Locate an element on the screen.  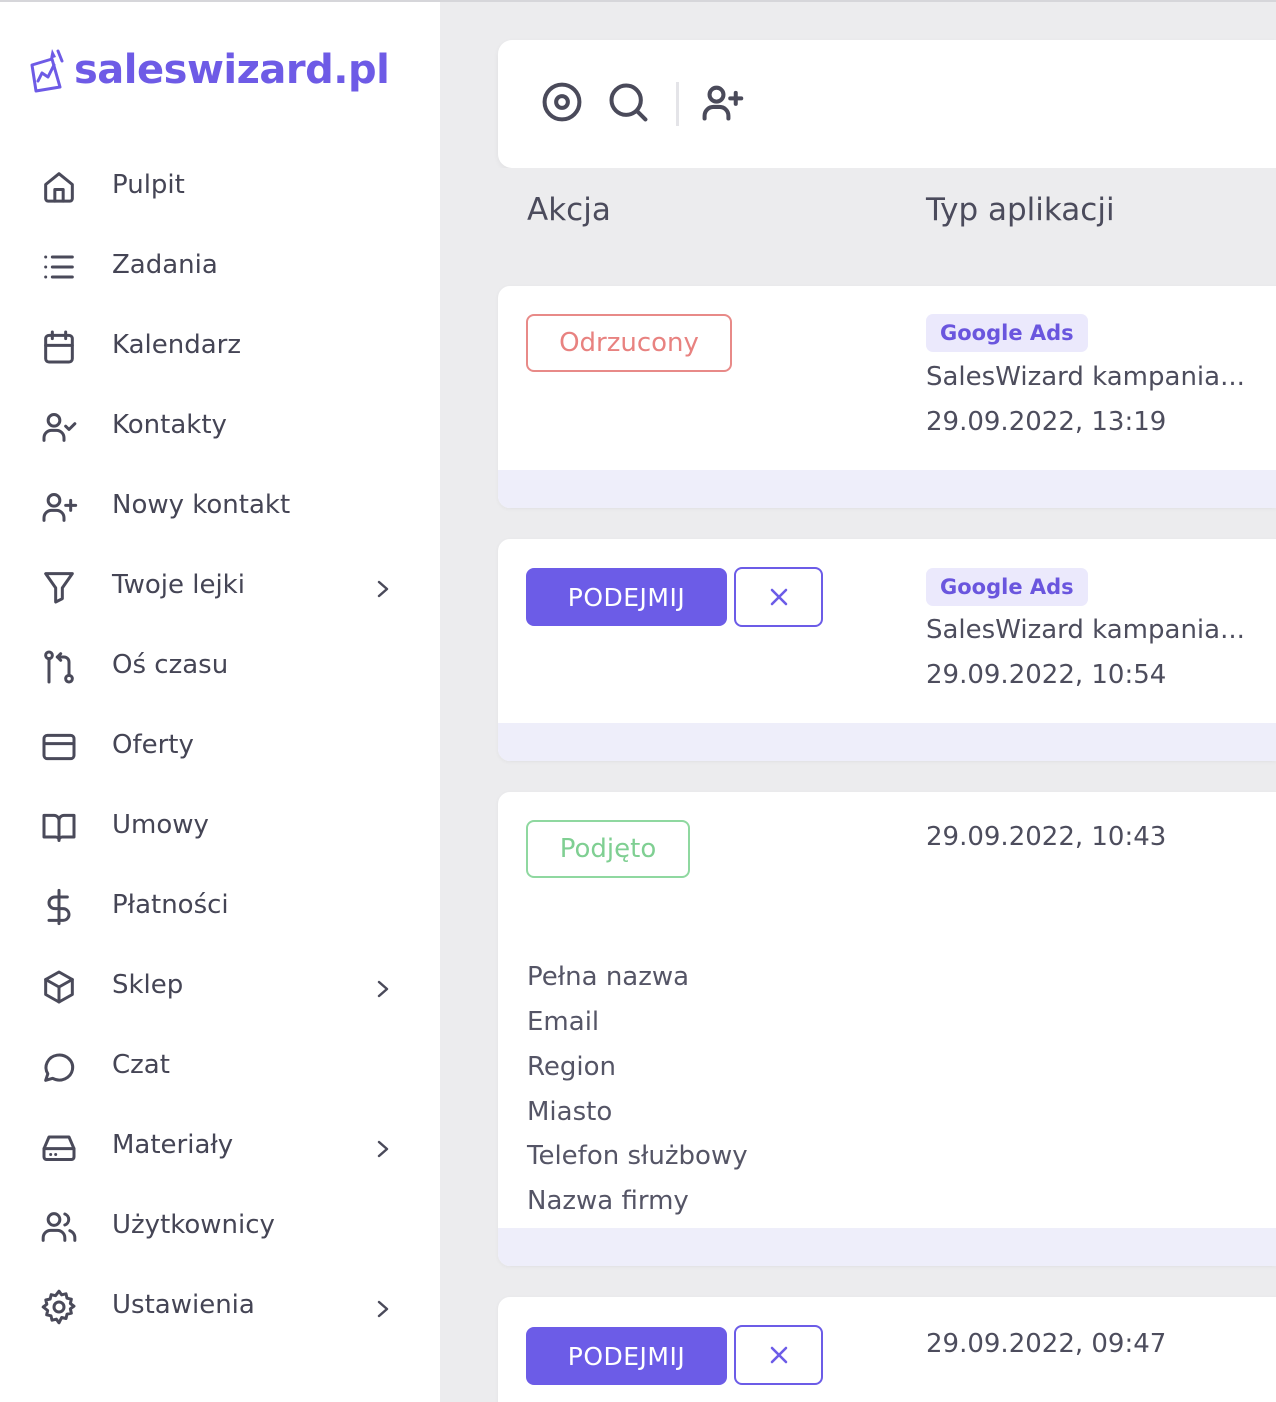
status-badge-accepted: Podjęto is located at coordinates (608, 849).